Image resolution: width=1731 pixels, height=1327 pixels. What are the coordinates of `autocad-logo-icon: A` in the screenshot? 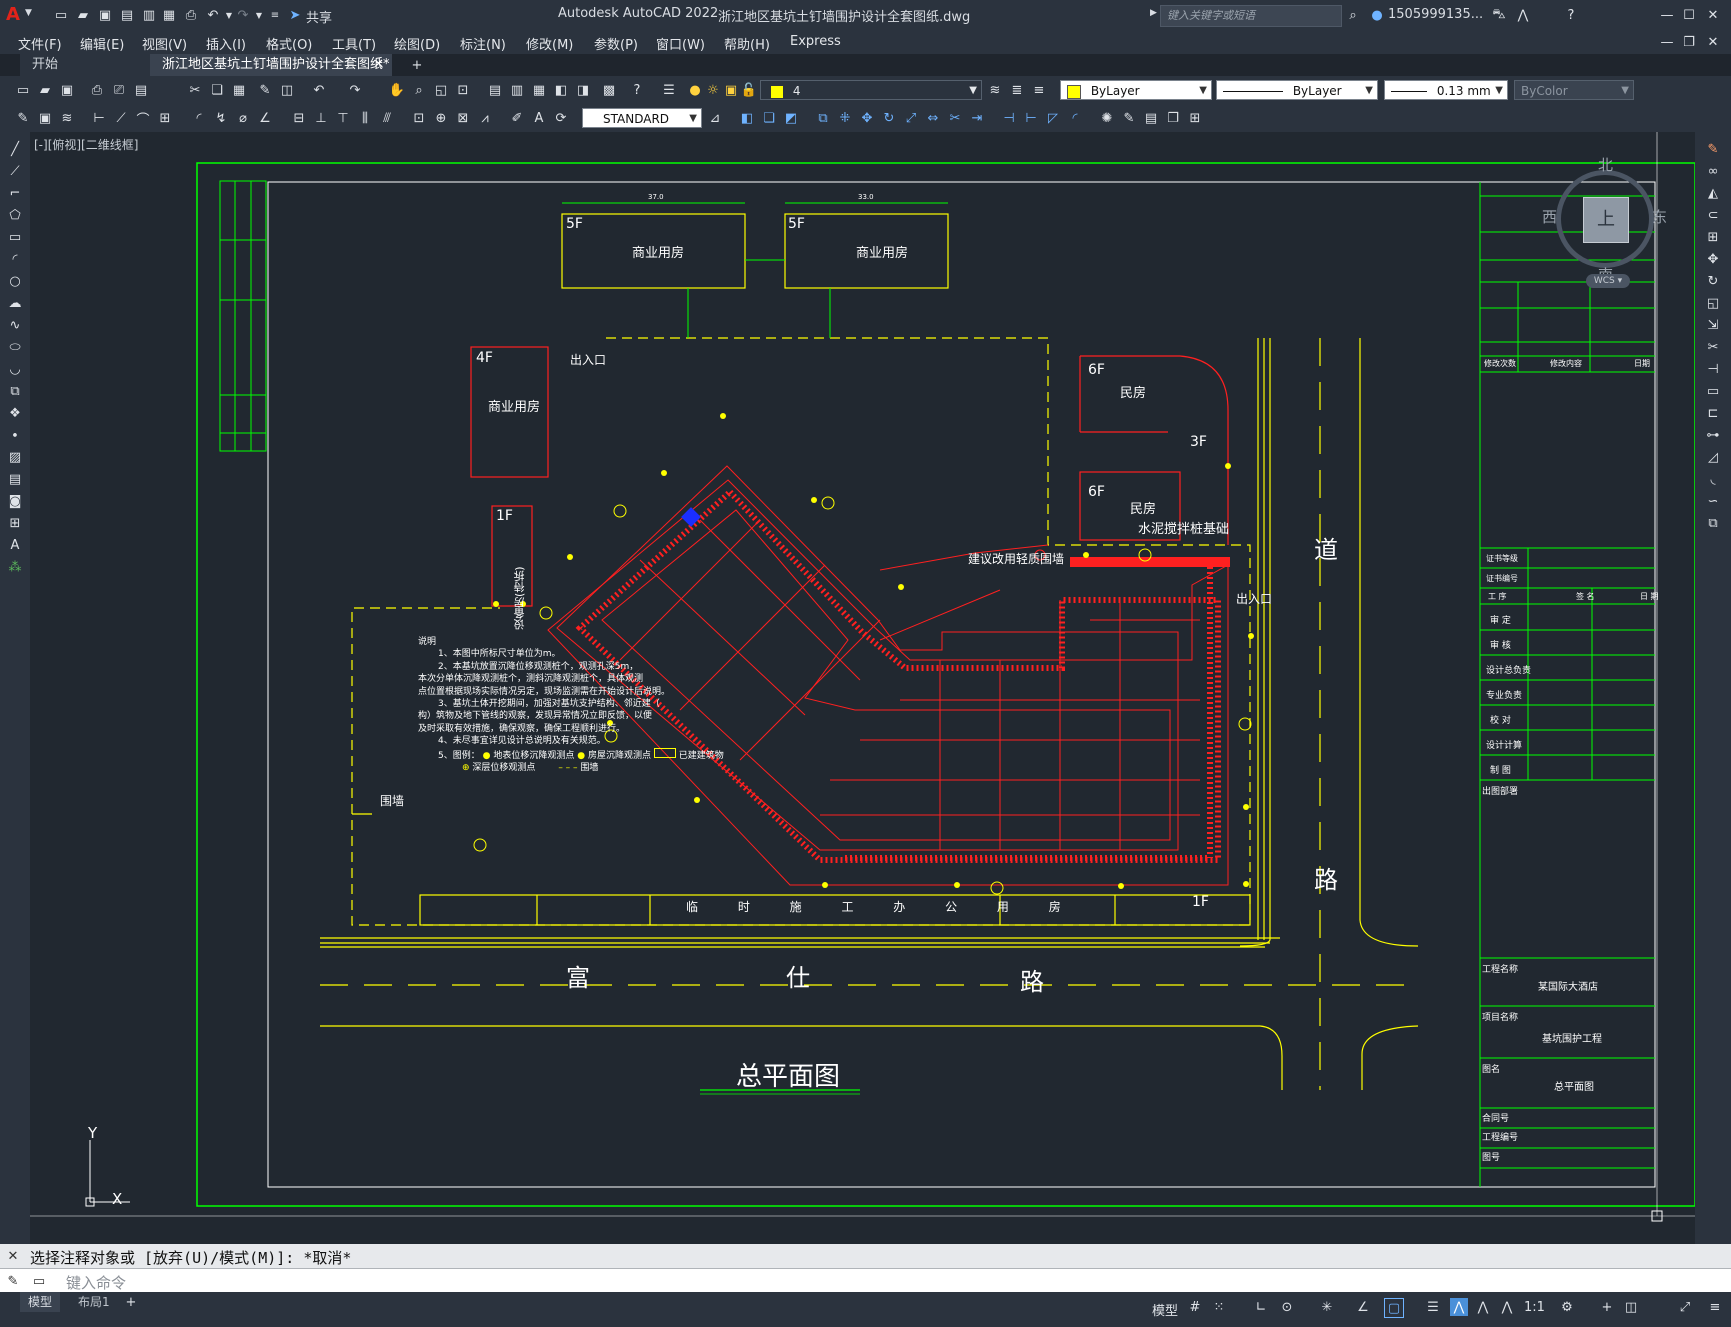 It's located at (13, 14).